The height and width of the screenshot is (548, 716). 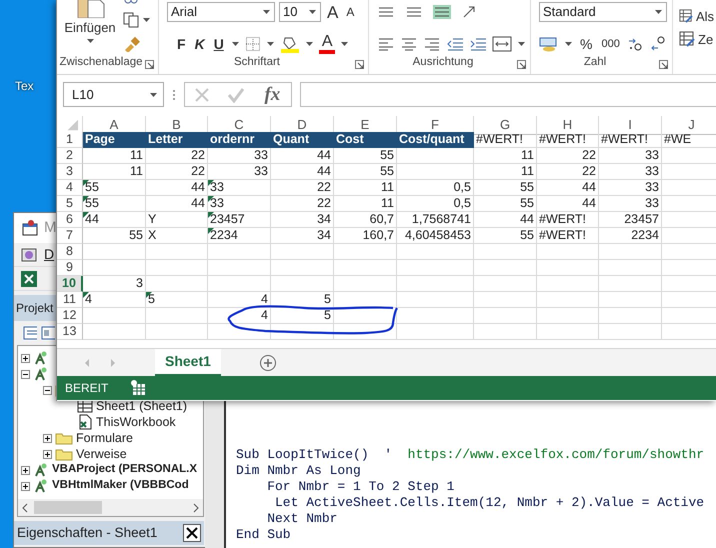 I want to click on tree-item: ThisWorkbook, so click(x=136, y=422).